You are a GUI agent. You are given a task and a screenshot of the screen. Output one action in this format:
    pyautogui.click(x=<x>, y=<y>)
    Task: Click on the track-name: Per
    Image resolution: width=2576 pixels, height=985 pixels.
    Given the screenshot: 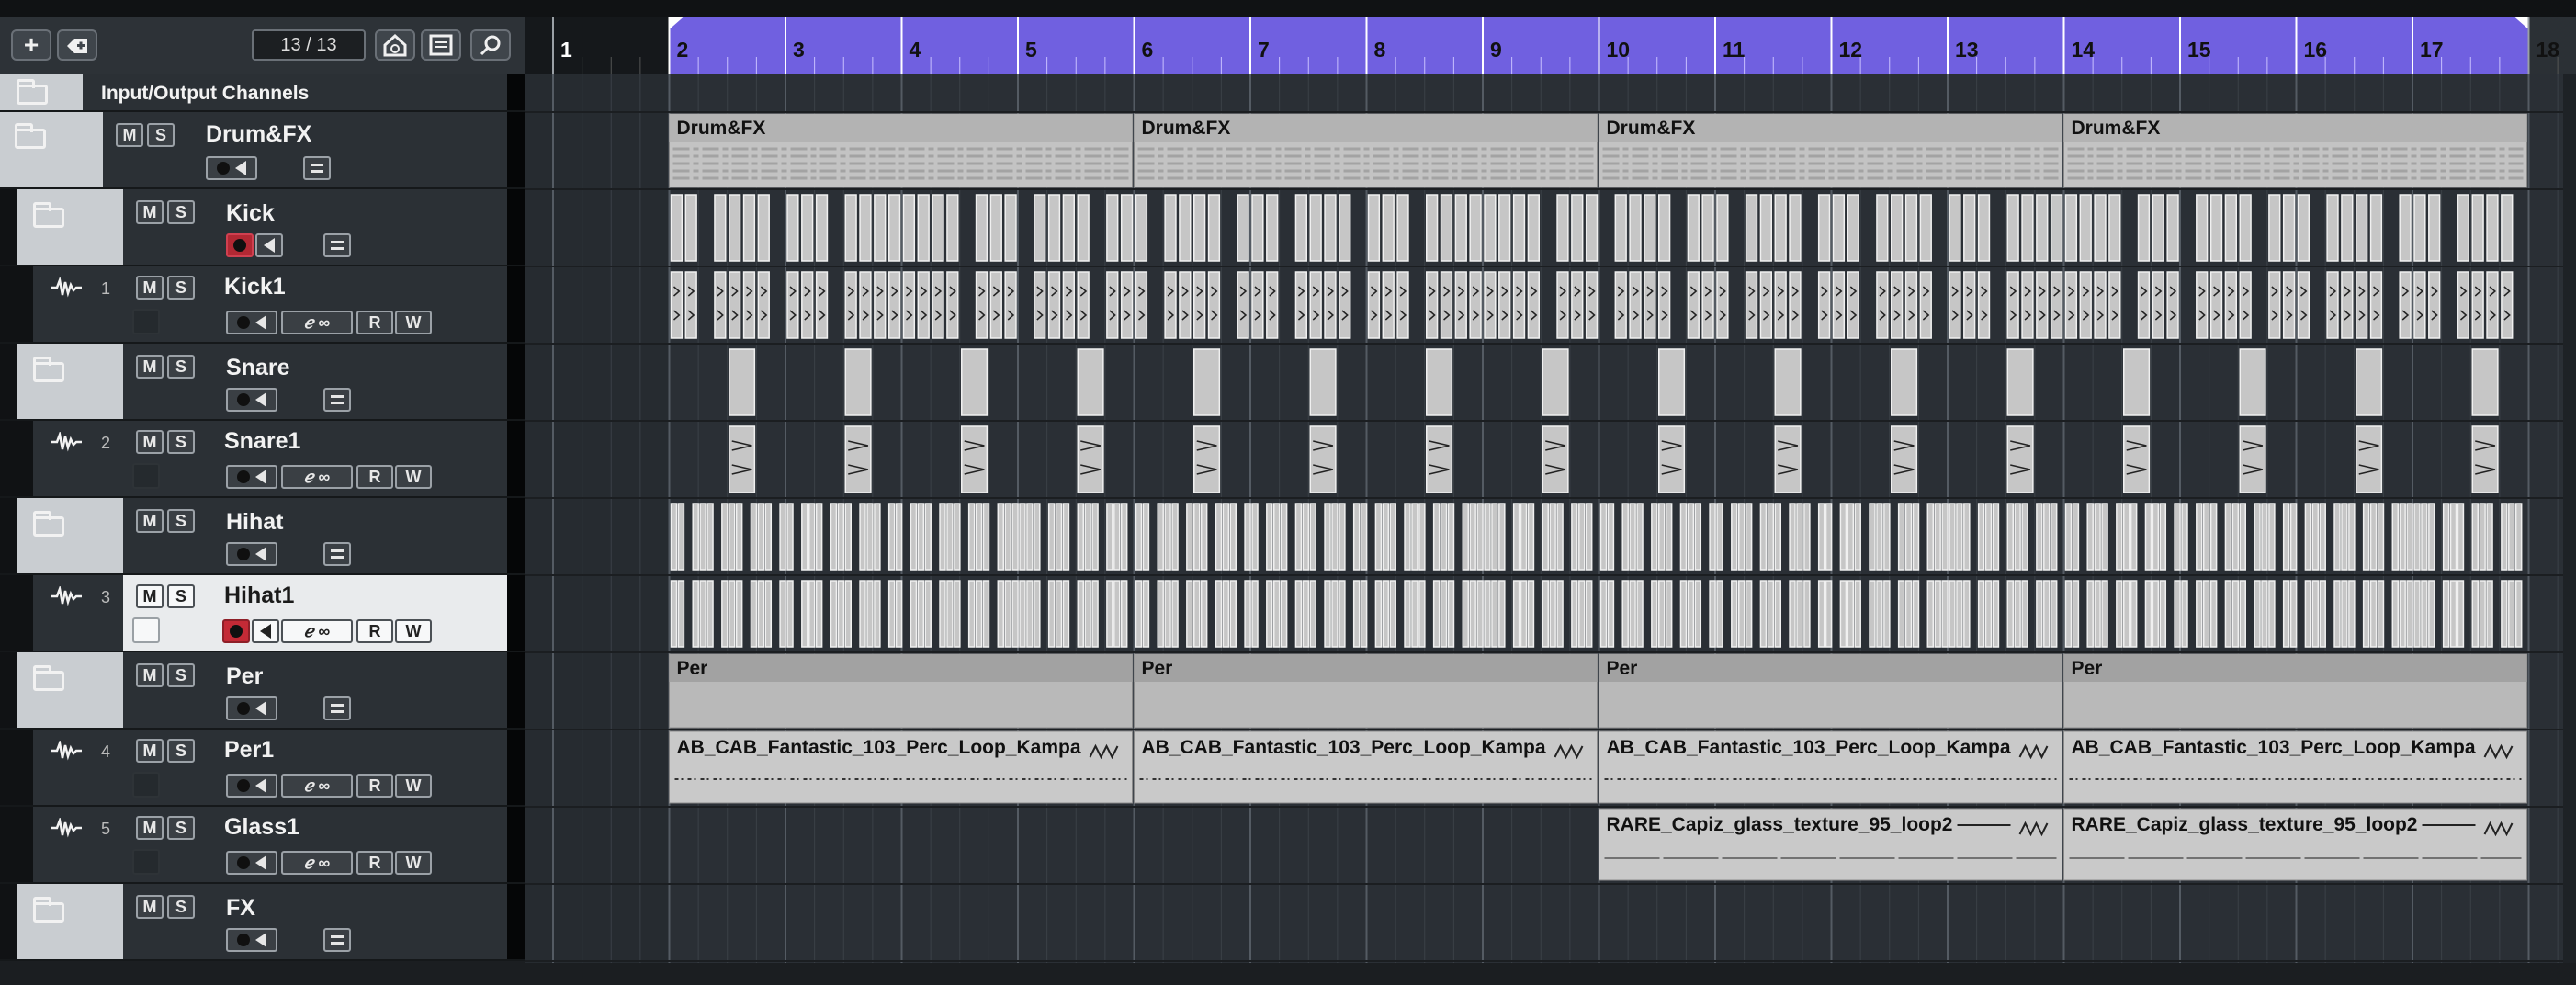 What is the action you would take?
    pyautogui.click(x=244, y=677)
    